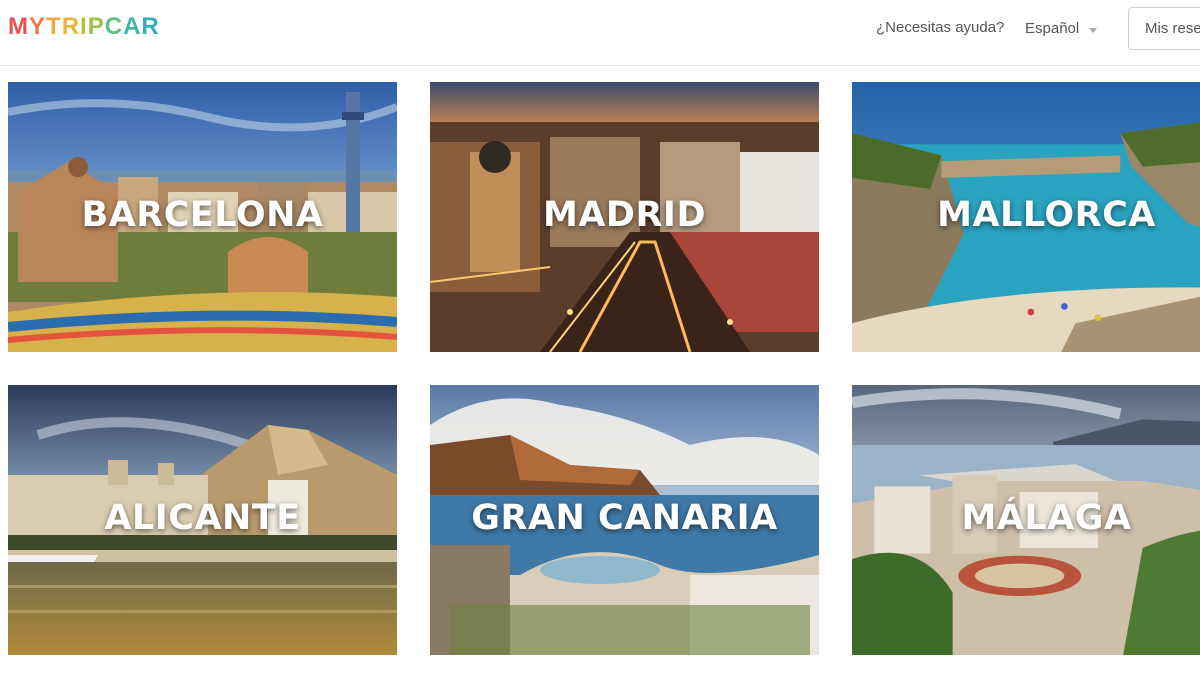 The width and height of the screenshot is (1200, 675). What do you see at coordinates (940, 28) in the screenshot?
I see `help-link: ¿Necesitas ayuda?` at bounding box center [940, 28].